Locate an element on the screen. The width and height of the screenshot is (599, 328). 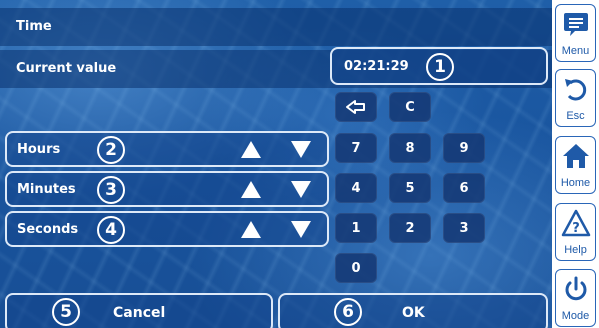
mode-label: Mode is located at coordinates (575, 316).